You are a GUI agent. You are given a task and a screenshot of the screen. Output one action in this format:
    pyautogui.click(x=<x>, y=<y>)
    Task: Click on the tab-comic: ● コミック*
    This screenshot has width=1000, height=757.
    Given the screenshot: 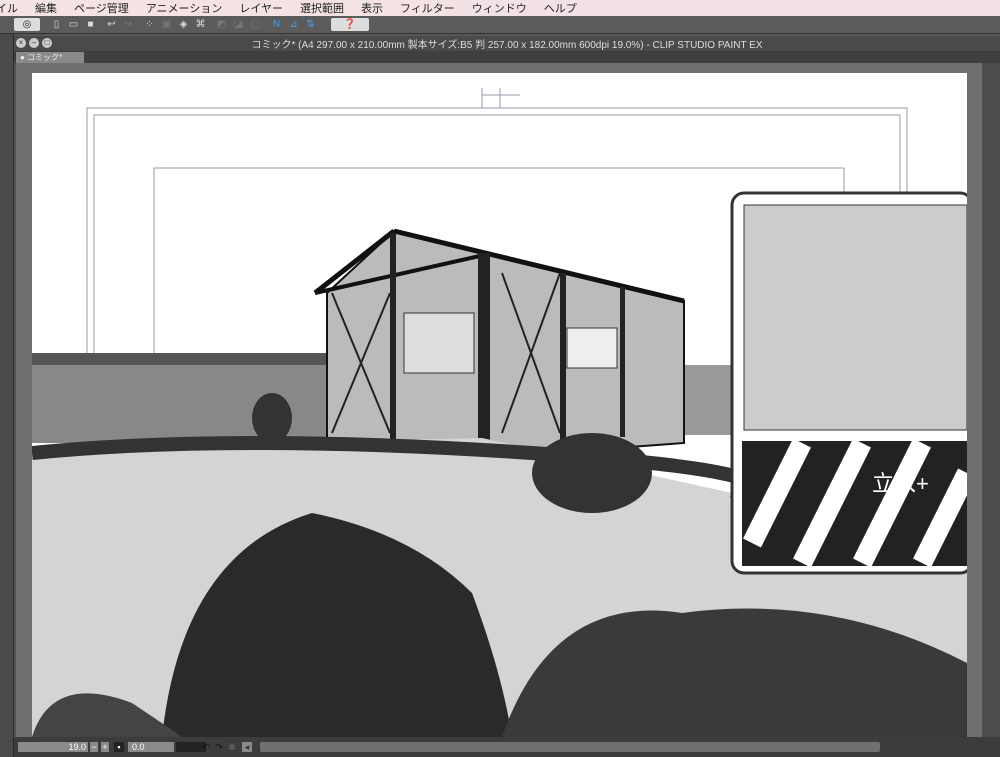 What is the action you would take?
    pyautogui.click(x=50, y=57)
    